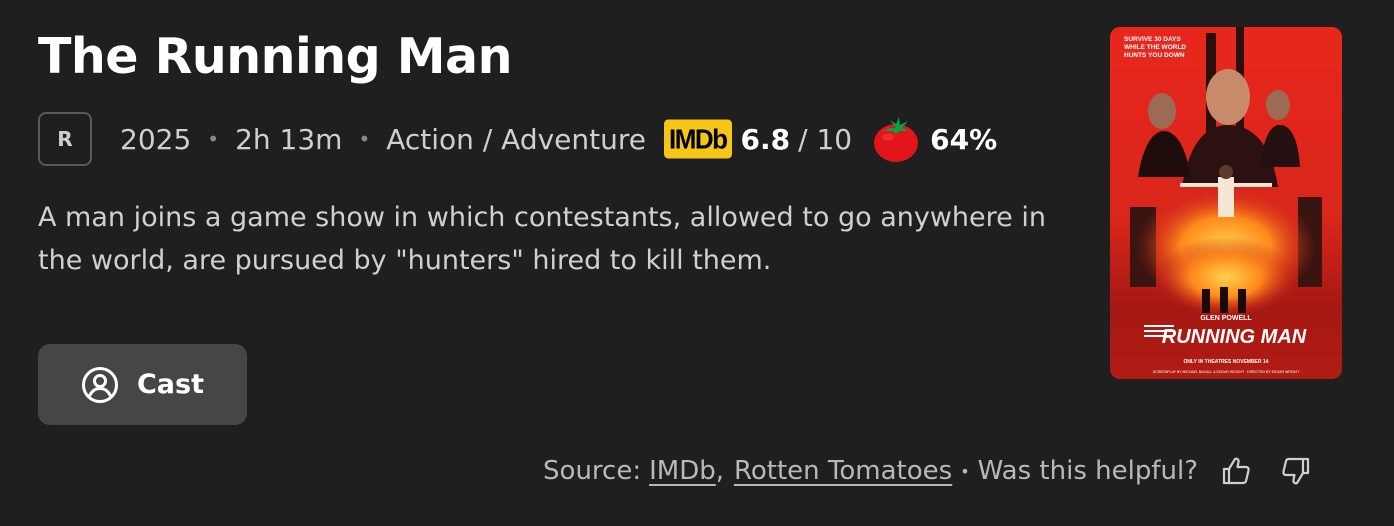 Image resolution: width=1394 pixels, height=526 pixels. Describe the element at coordinates (1087, 471) in the screenshot. I see `helpful-prompt: Was this helpful?` at that location.